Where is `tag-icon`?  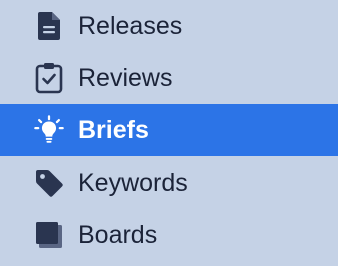
tag-icon is located at coordinates (49, 183).